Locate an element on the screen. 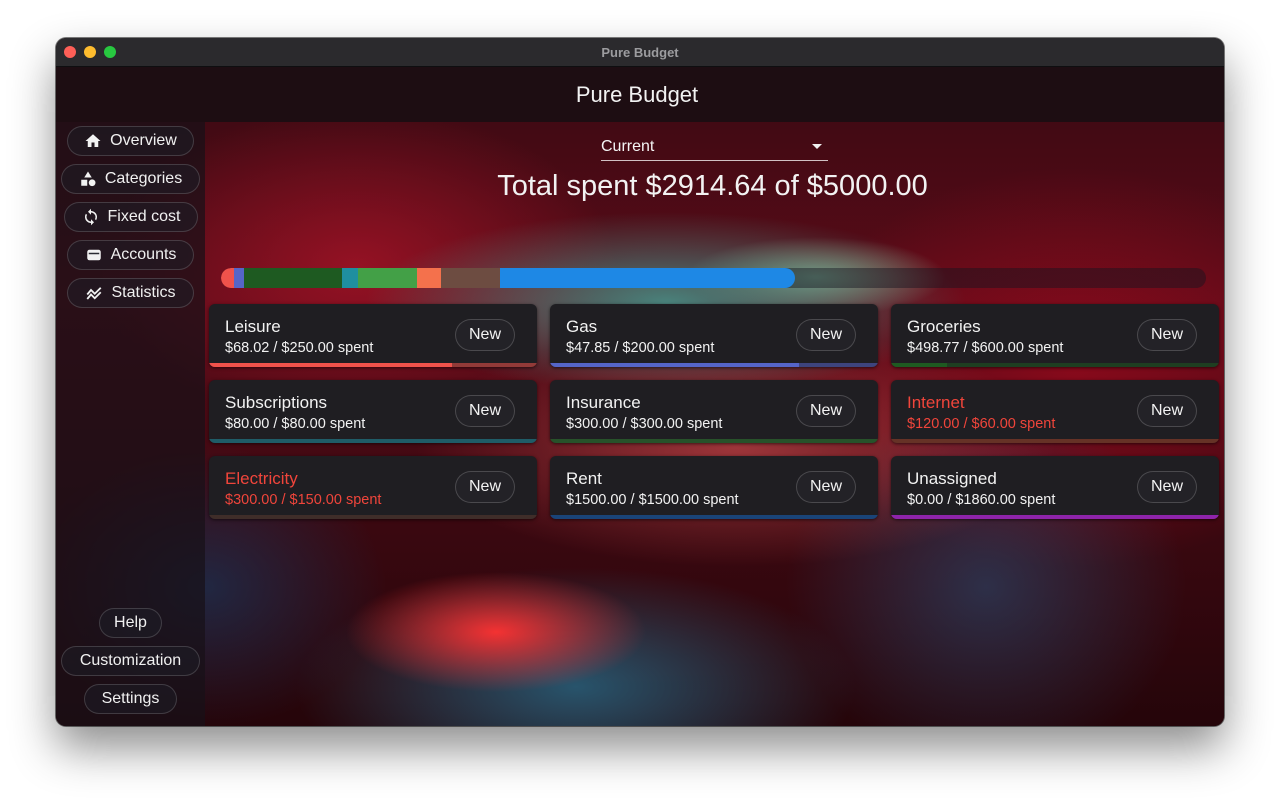 This screenshot has width=1280, height=800. app-header: Pure Budget is located at coordinates (640, 94).